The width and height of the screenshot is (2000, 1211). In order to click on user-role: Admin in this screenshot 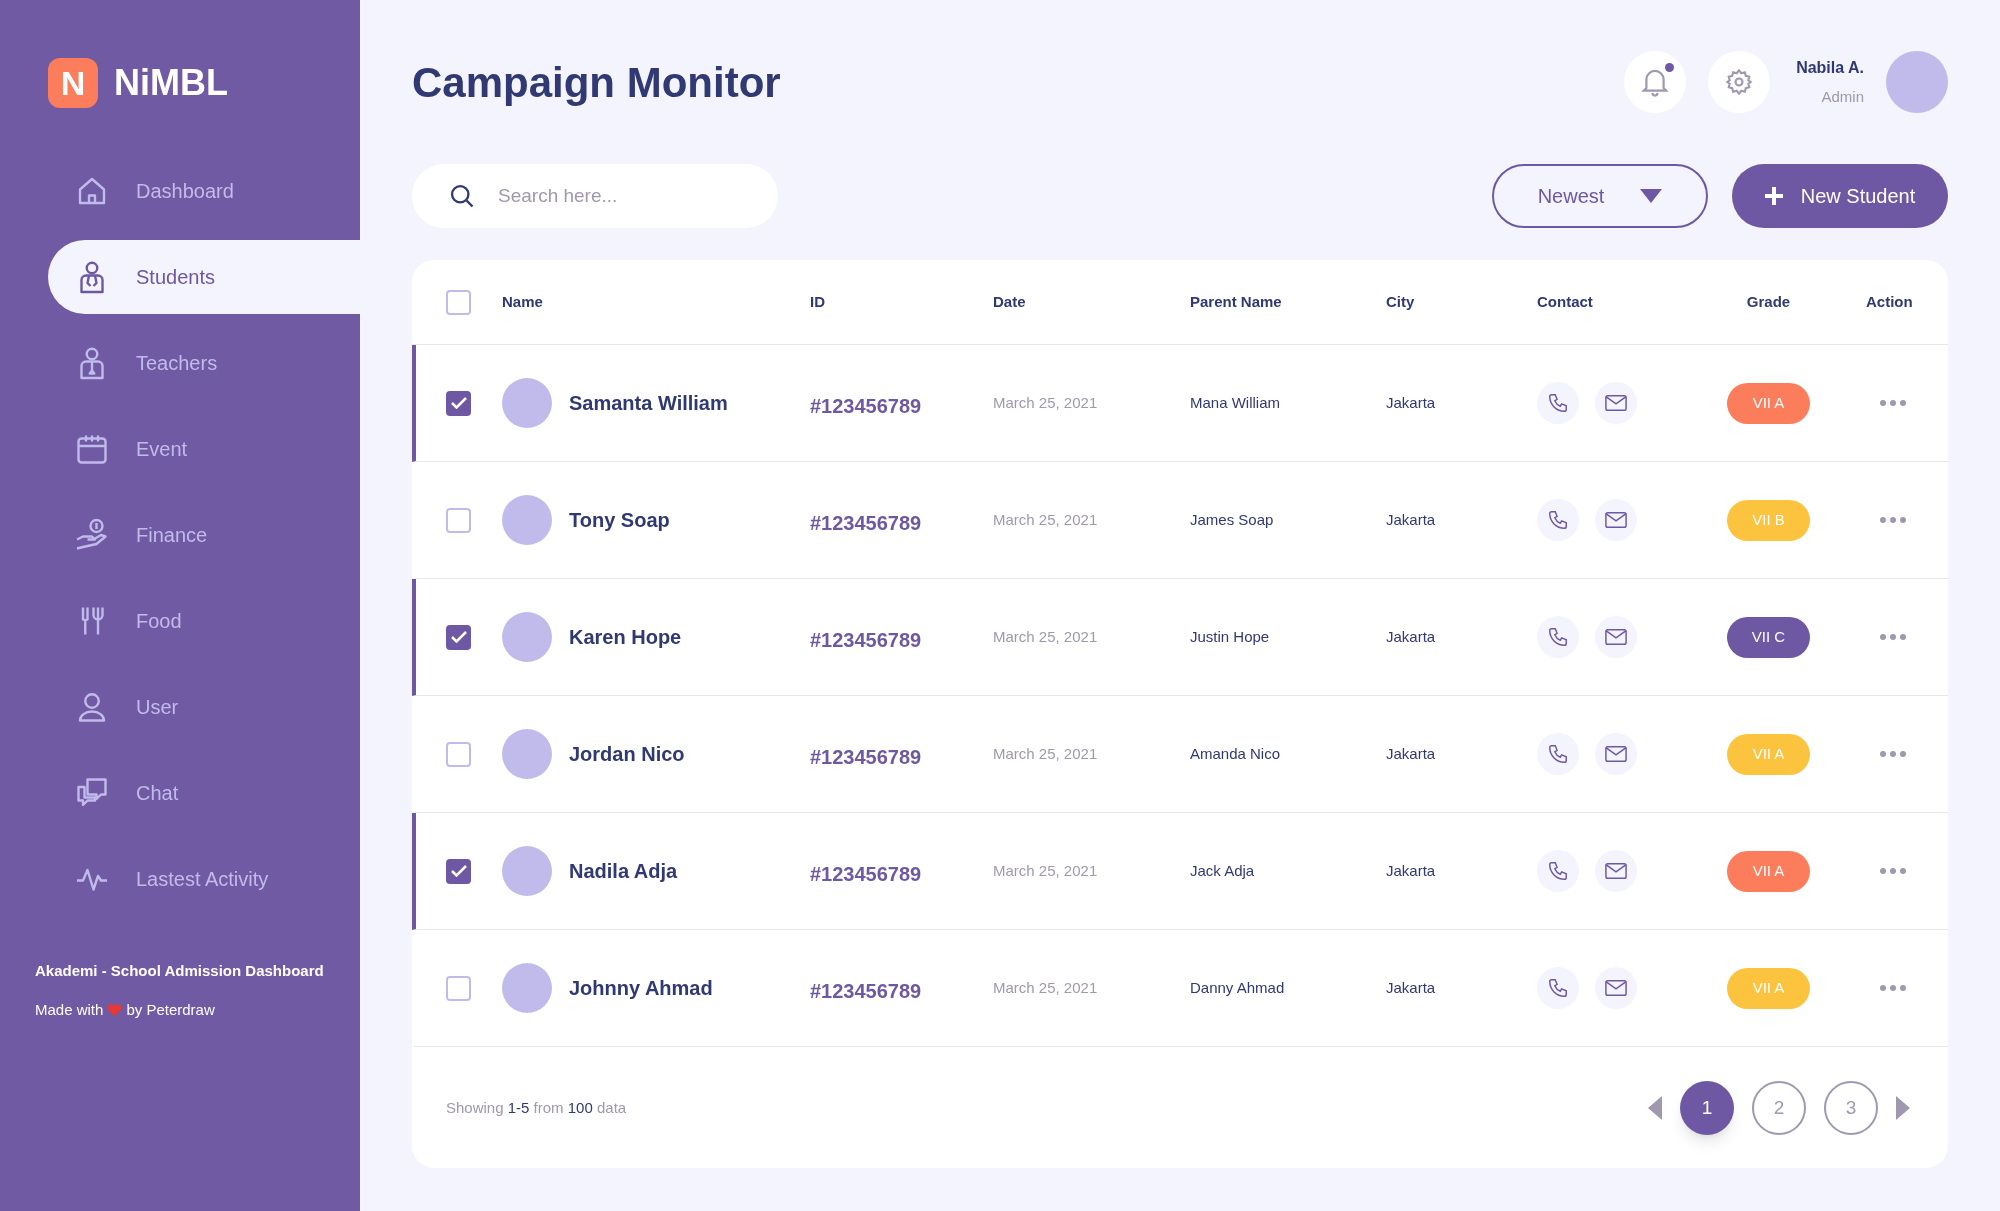, I will do `click(1842, 96)`.